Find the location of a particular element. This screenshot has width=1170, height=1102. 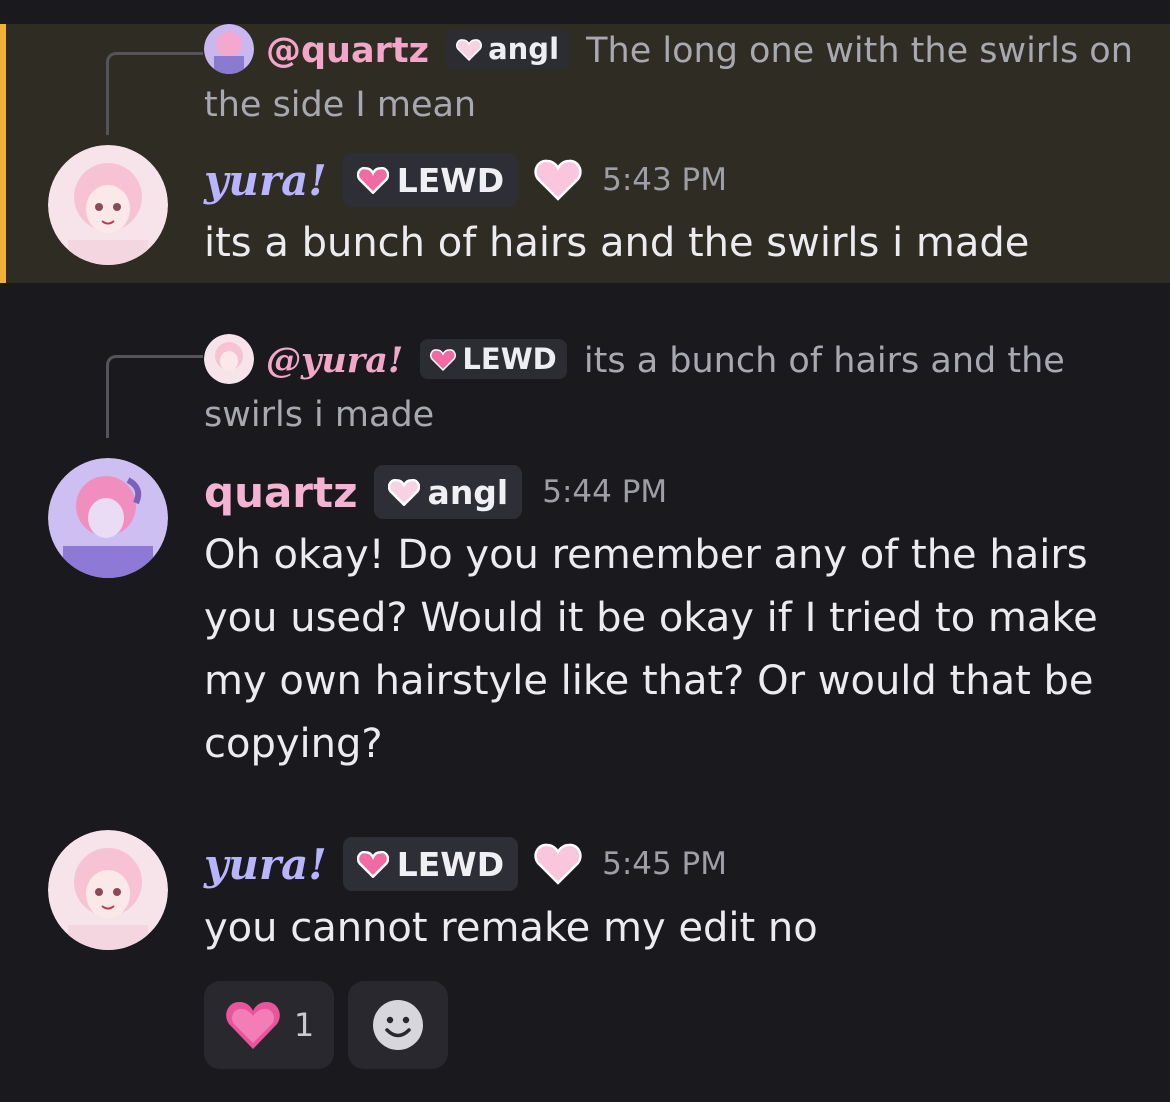

message-header: yura! LEWD 5:45 PM is located at coordinates (465, 864).